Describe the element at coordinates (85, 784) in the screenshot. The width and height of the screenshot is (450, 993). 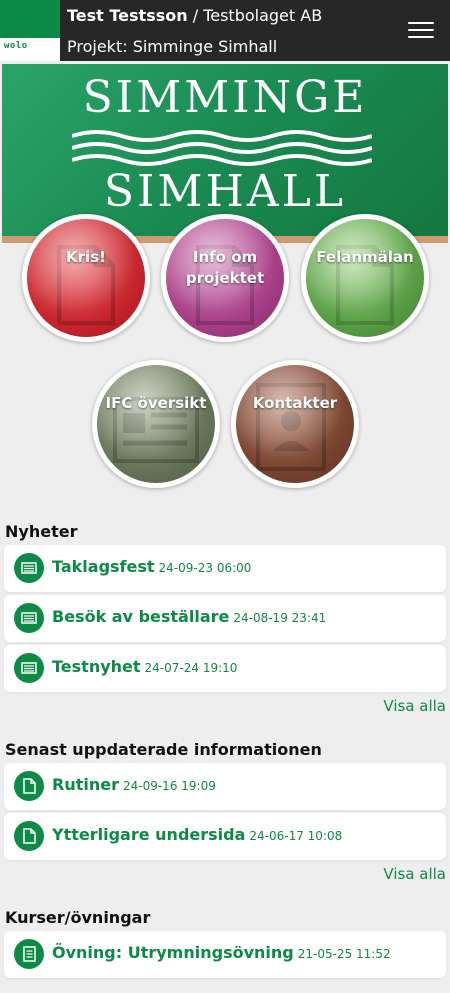
I see `updated-title: Rutiner` at that location.